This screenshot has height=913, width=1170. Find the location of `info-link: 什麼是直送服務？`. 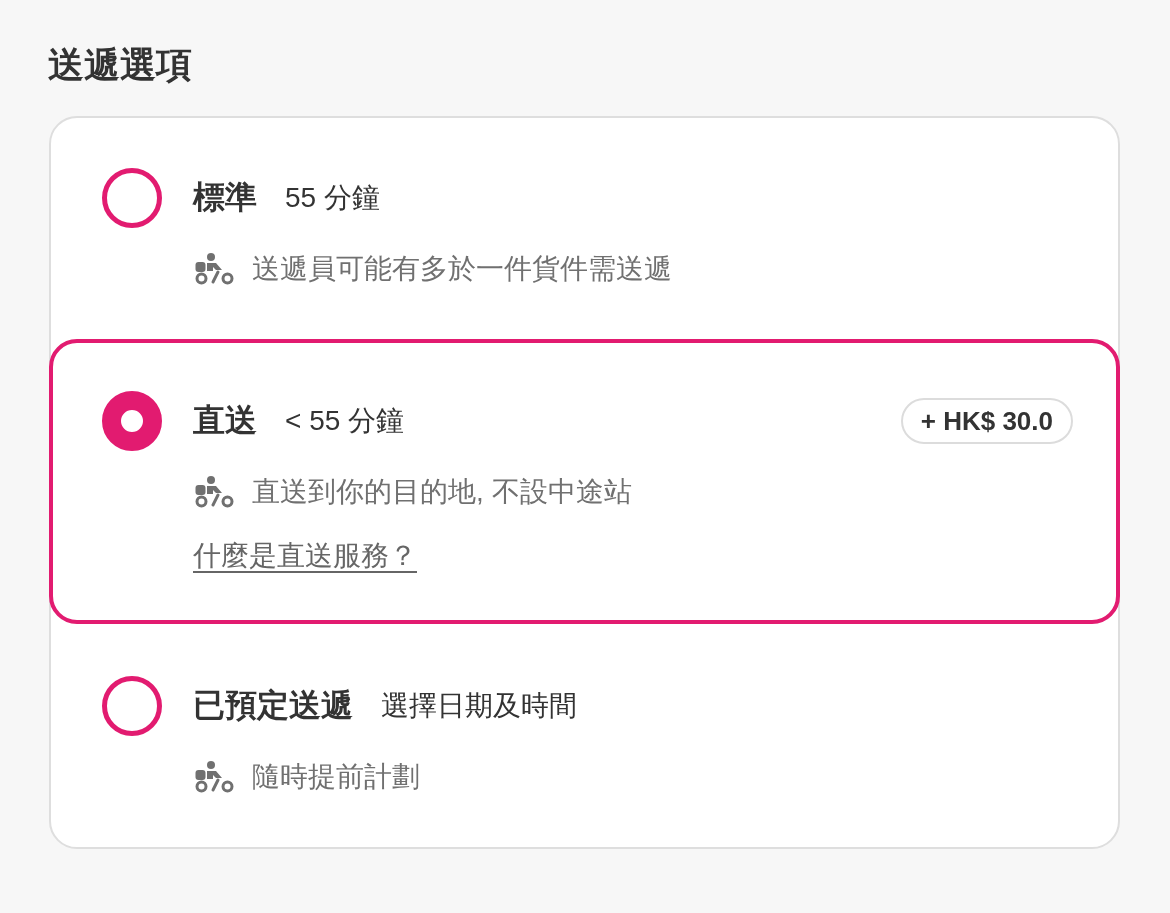

info-link: 什麼是直送服務？ is located at coordinates (305, 556).